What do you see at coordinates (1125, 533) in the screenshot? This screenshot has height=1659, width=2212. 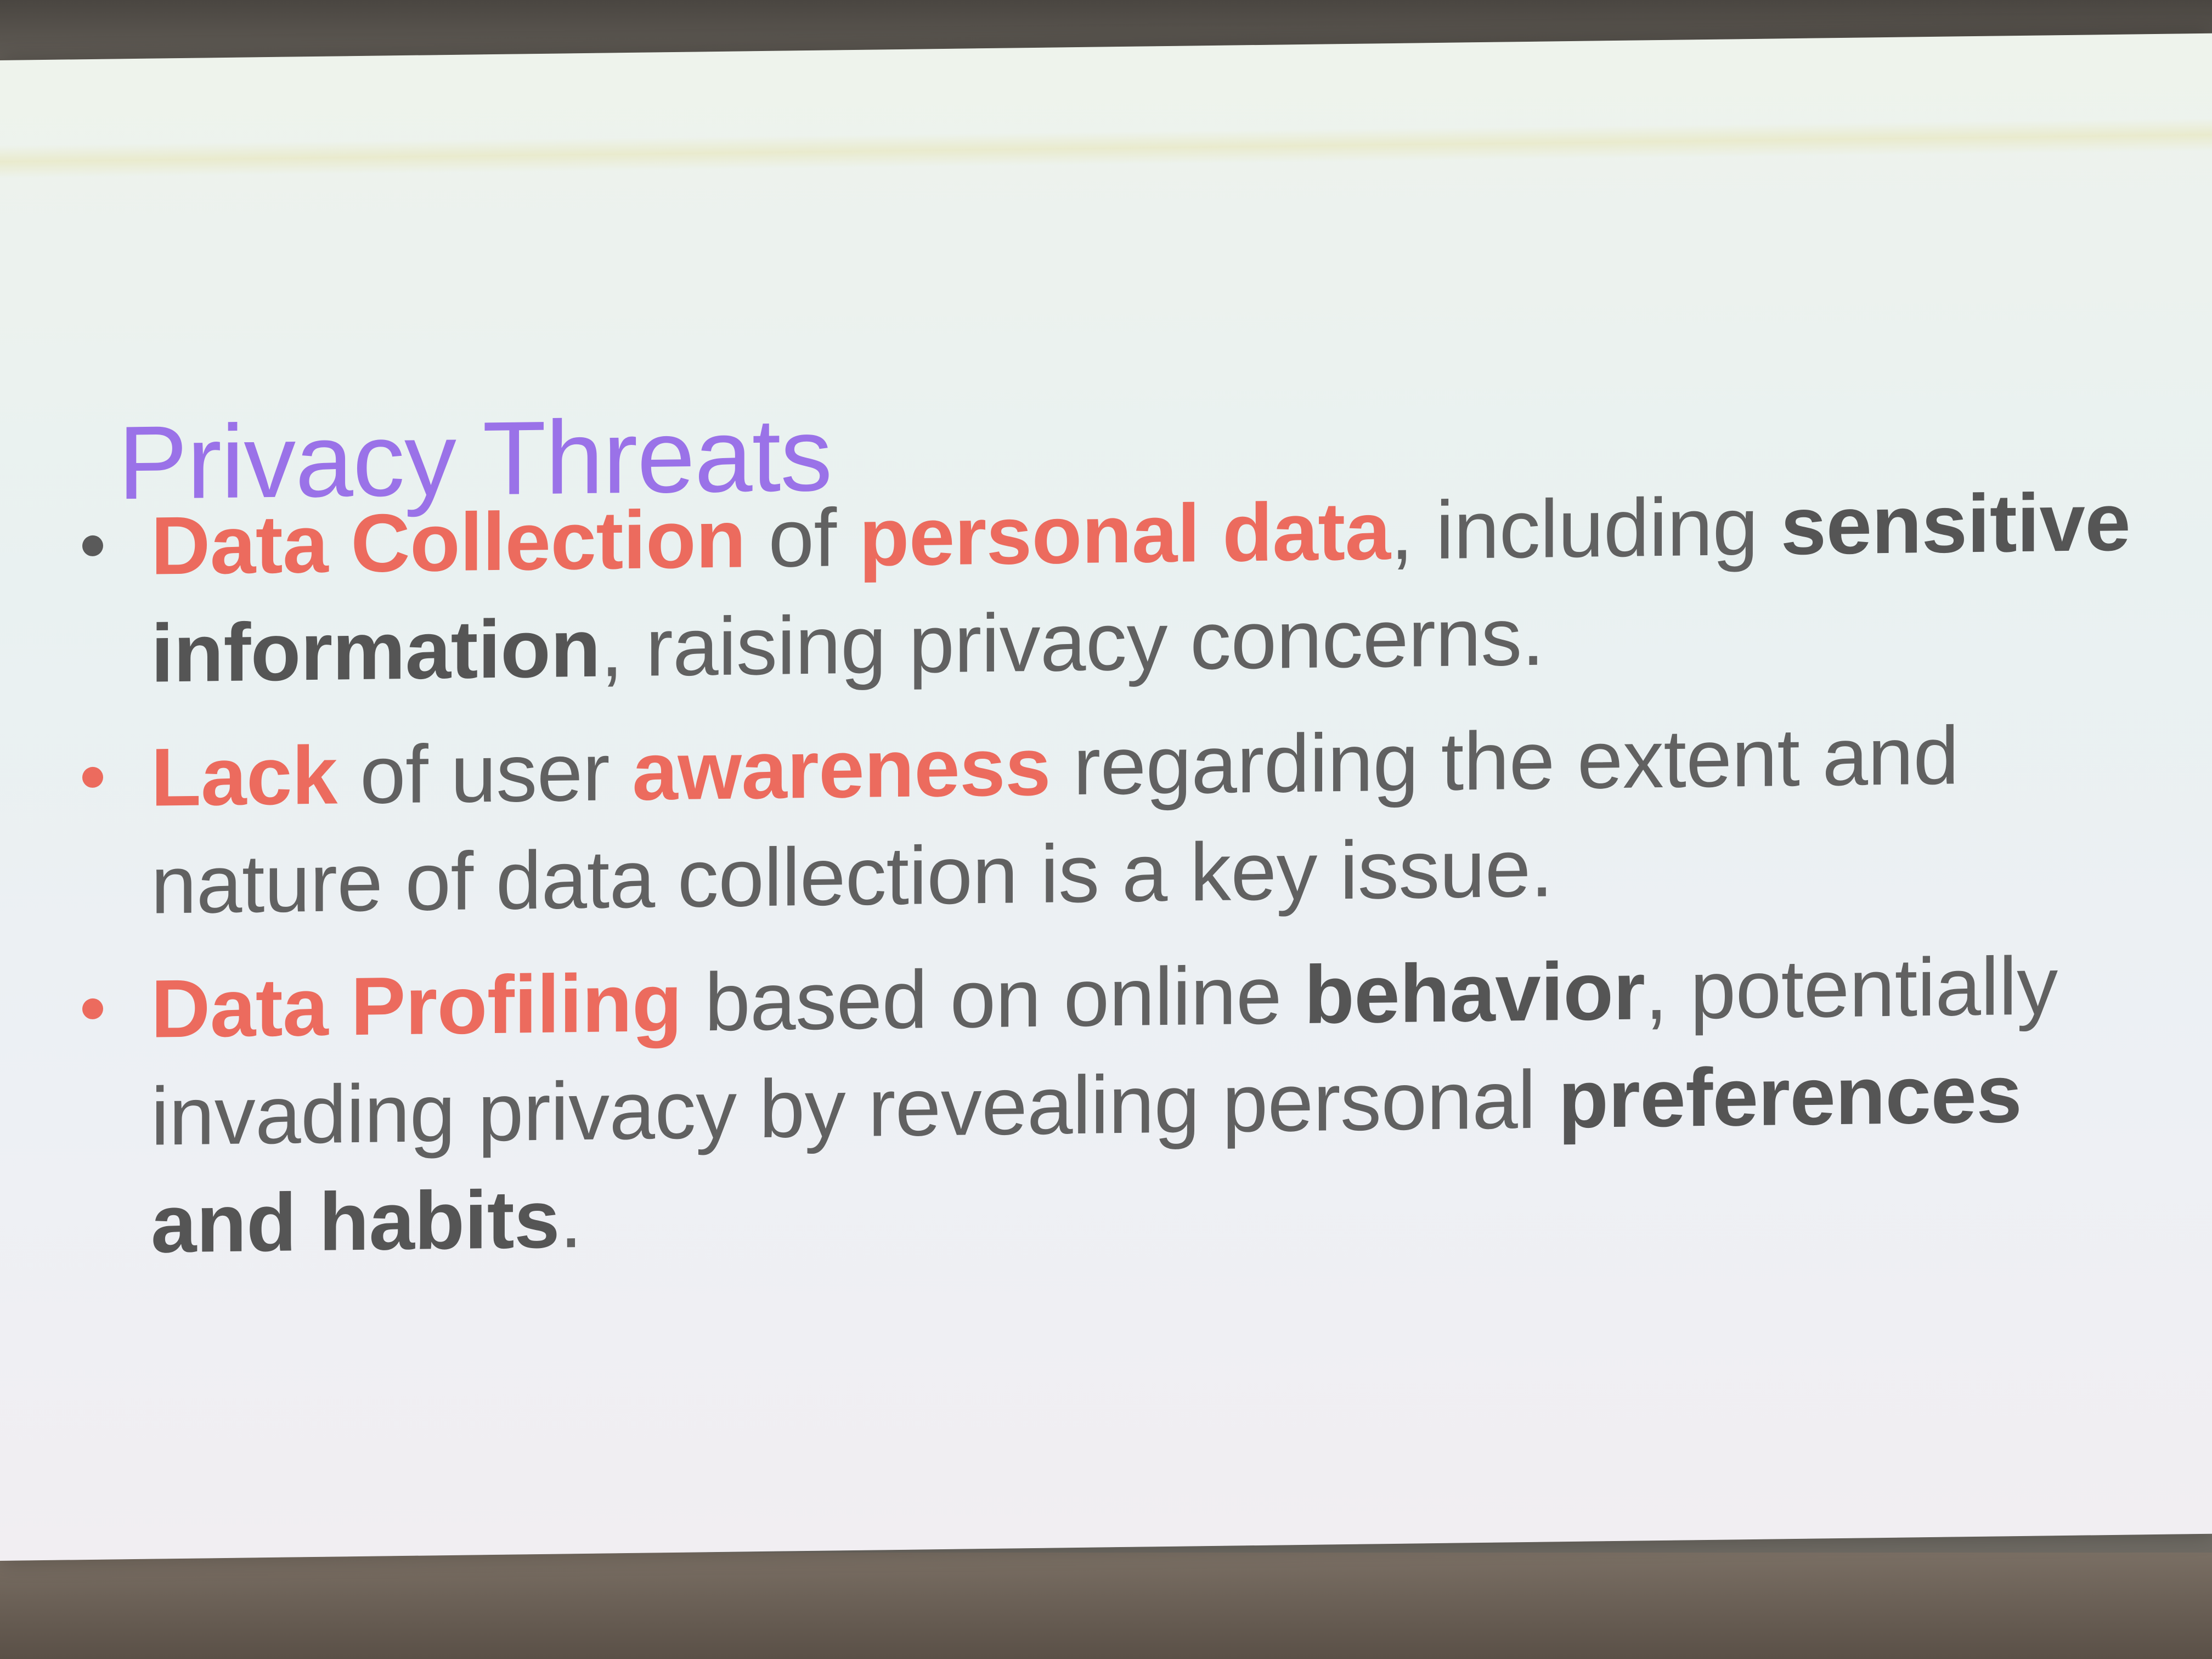 I see `bullet-text-segment: personal data` at bounding box center [1125, 533].